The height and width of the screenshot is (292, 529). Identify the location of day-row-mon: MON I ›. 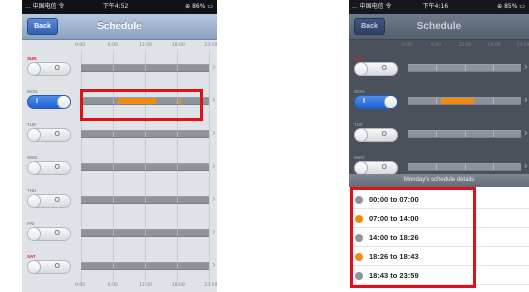
(439, 100).